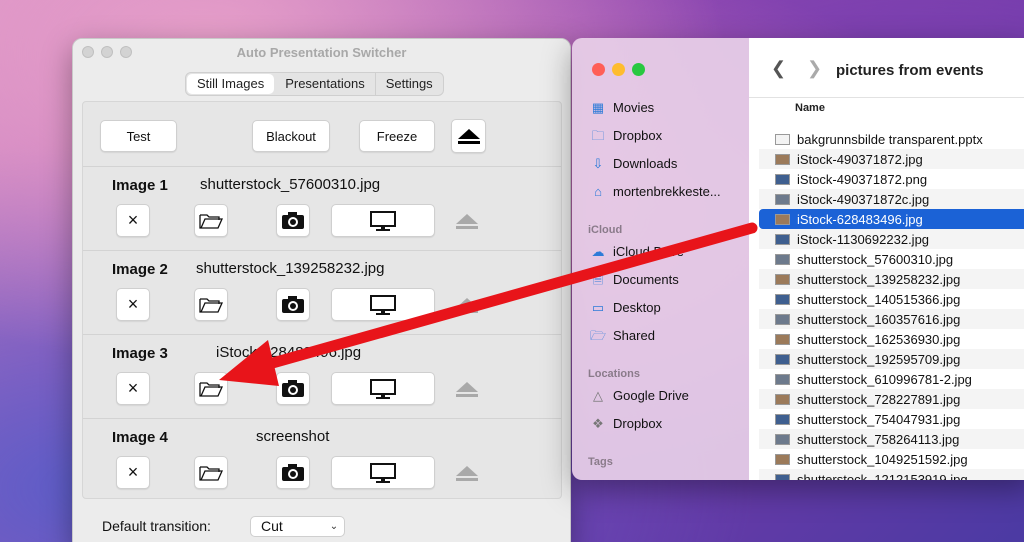 The height and width of the screenshot is (542, 1024). I want to click on image-1-eject-button, so click(467, 221).